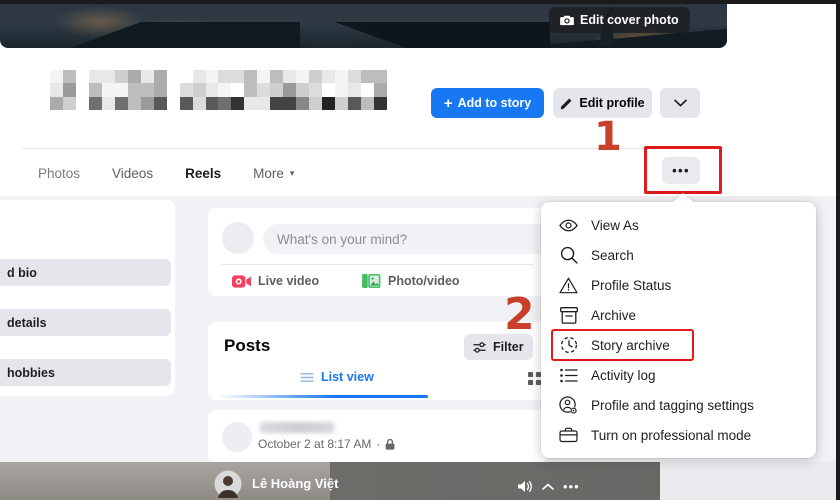 This screenshot has width=840, height=500. I want to click on tab-photos-label: Photos, so click(59, 173).